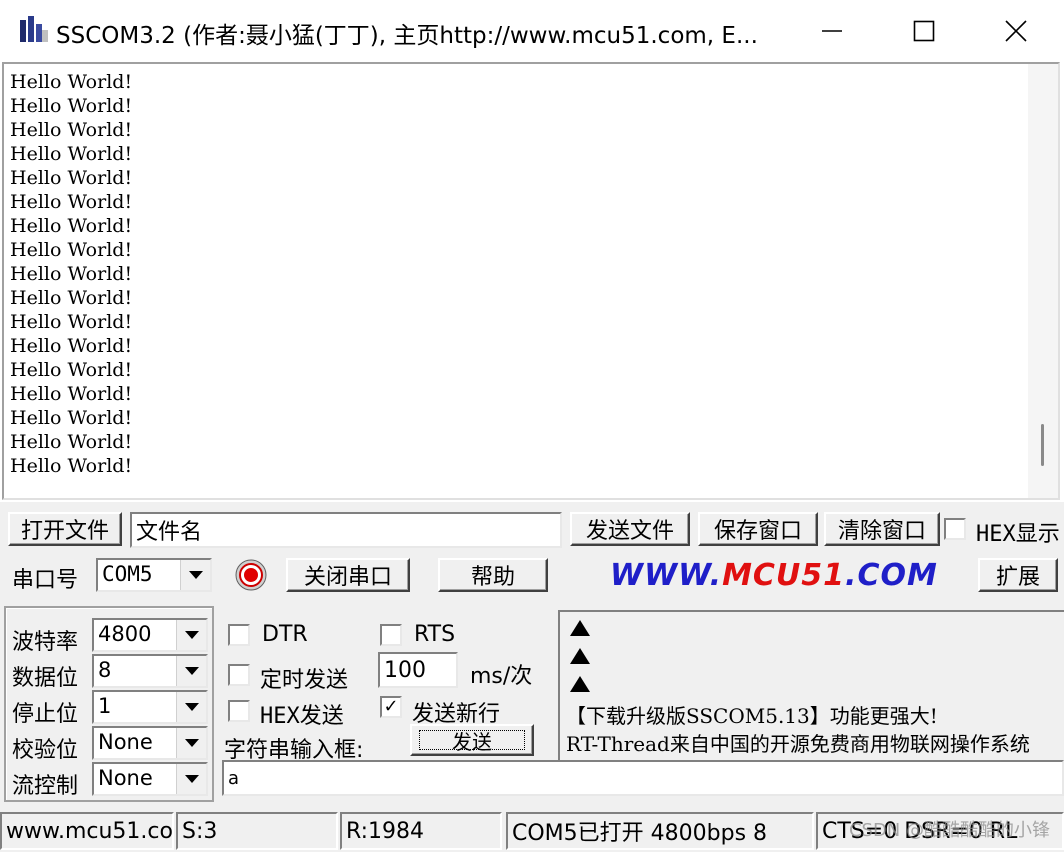 Image resolution: width=1064 pixels, height=852 pixels. What do you see at coordinates (630, 529) in the screenshot?
I see `send-file-button: 发送文件` at bounding box center [630, 529].